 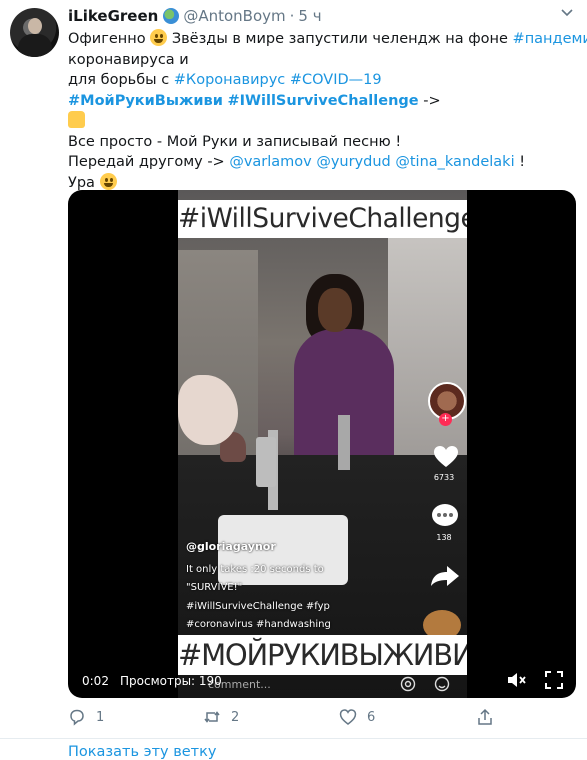 What do you see at coordinates (86, 717) in the screenshot?
I see `reply-button: 1` at bounding box center [86, 717].